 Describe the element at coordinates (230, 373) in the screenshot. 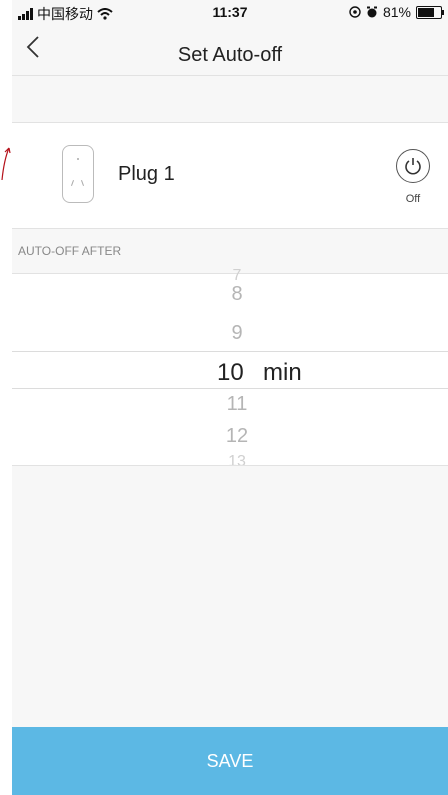

I see `picker-selected-value: 10` at that location.